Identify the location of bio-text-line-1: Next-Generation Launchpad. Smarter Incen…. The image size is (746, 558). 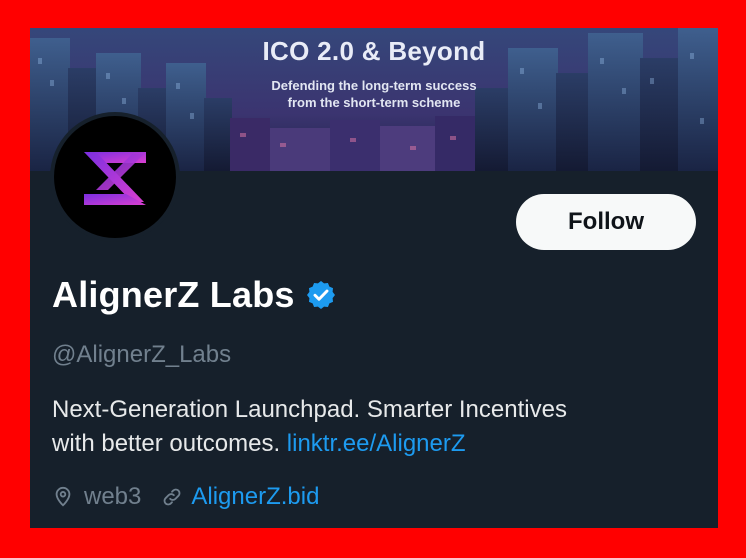
(309, 409).